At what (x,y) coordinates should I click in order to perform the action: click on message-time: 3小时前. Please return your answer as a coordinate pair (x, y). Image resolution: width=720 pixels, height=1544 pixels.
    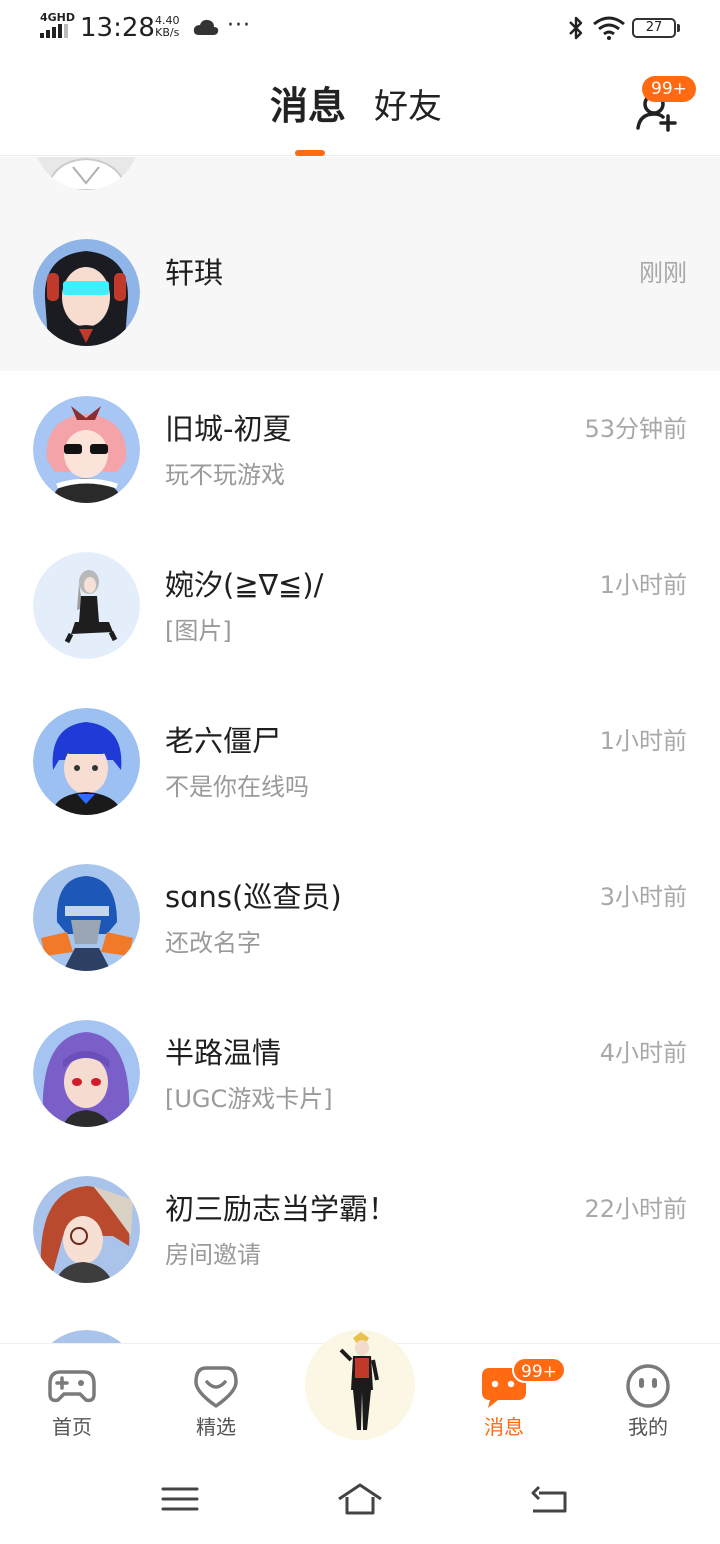
    Looking at the image, I should click on (643, 897).